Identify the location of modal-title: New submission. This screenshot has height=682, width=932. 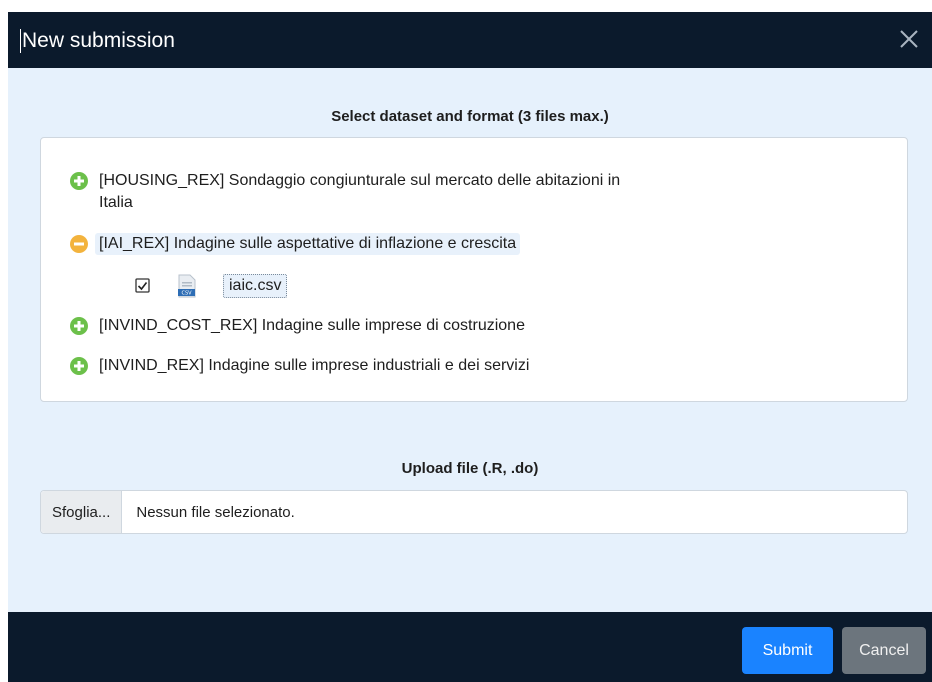
(97, 41).